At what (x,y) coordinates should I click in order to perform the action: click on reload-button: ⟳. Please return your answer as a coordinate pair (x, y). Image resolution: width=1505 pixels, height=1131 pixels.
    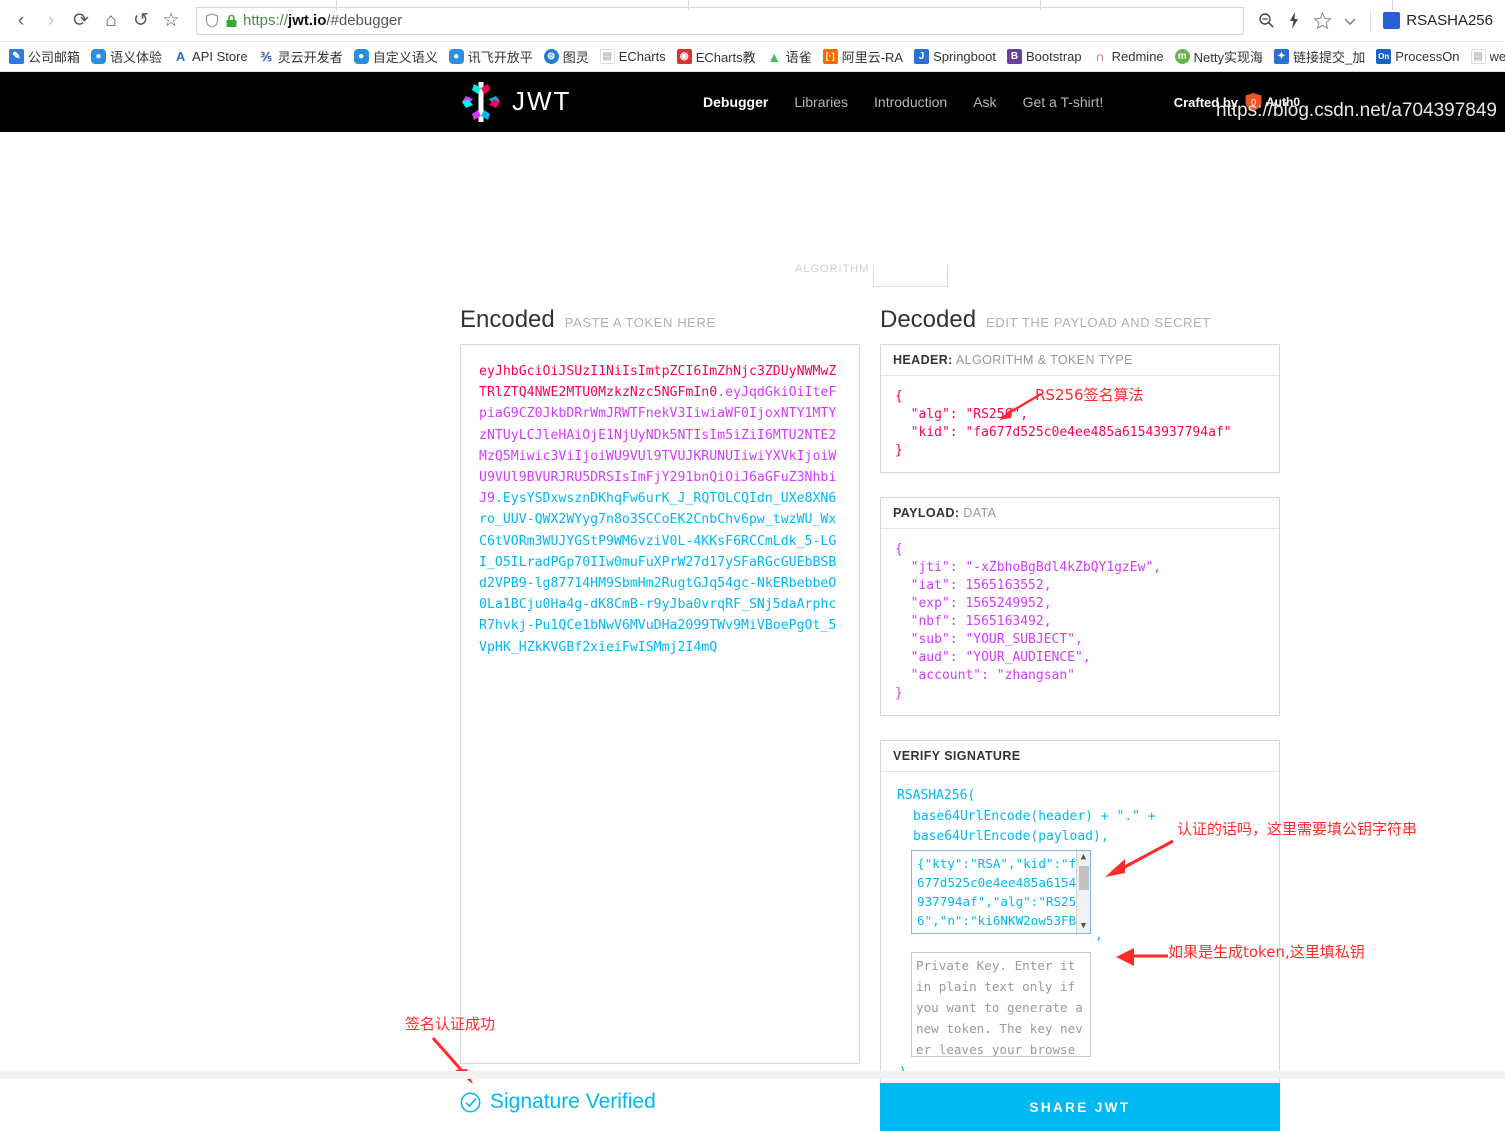
    Looking at the image, I should click on (81, 21).